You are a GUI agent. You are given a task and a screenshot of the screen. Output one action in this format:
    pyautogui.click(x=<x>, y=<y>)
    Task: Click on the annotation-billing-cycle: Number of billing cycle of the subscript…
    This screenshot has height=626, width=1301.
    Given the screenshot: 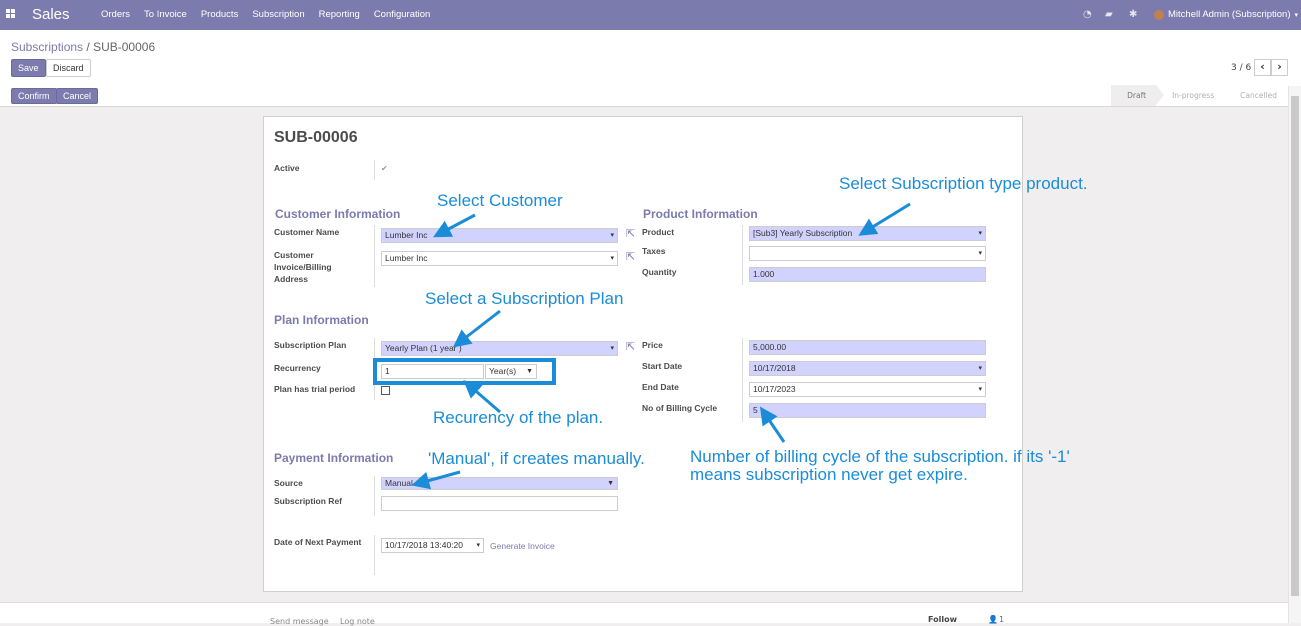 What is the action you would take?
    pyautogui.click(x=880, y=466)
    